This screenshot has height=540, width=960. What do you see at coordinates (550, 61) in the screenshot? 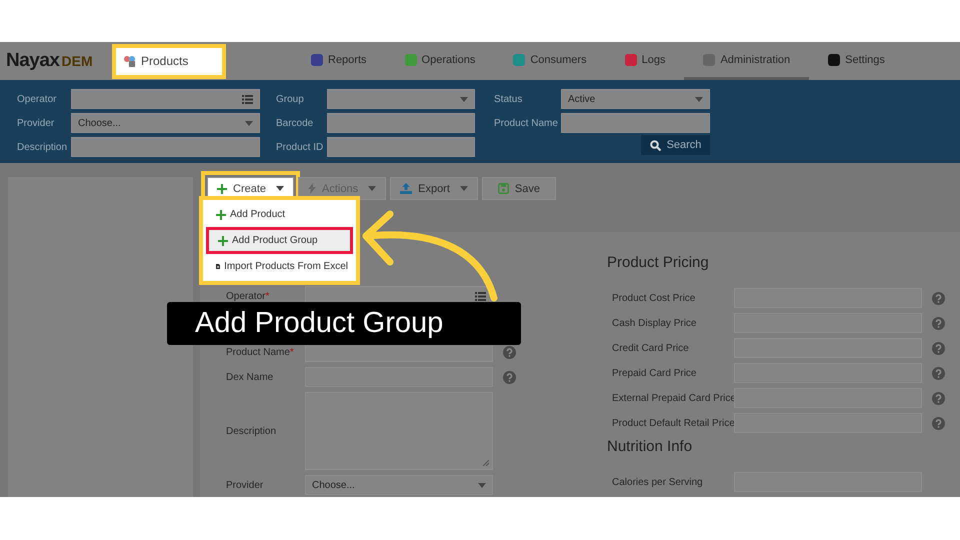
I see `nav-tab: Consumers` at bounding box center [550, 61].